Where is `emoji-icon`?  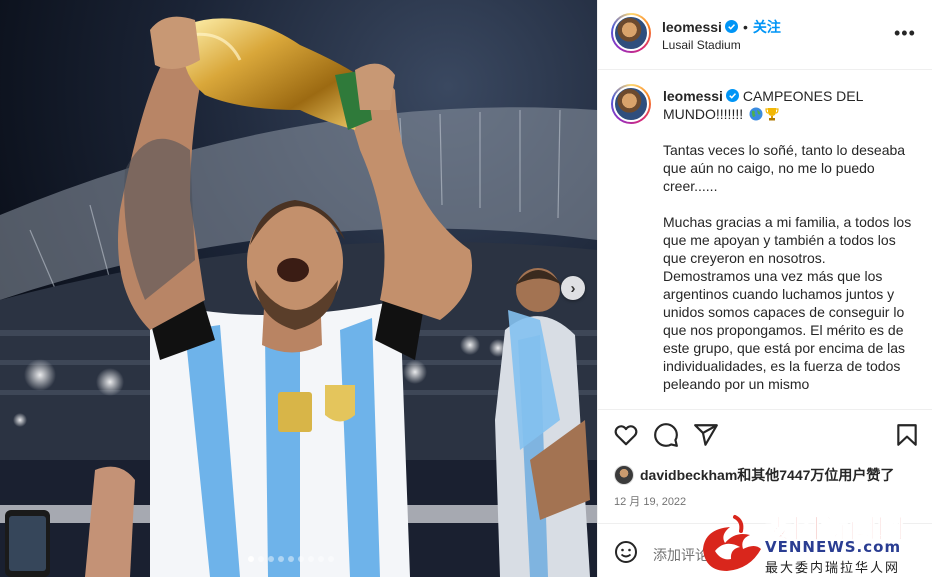
emoji-icon is located at coordinates (626, 552).